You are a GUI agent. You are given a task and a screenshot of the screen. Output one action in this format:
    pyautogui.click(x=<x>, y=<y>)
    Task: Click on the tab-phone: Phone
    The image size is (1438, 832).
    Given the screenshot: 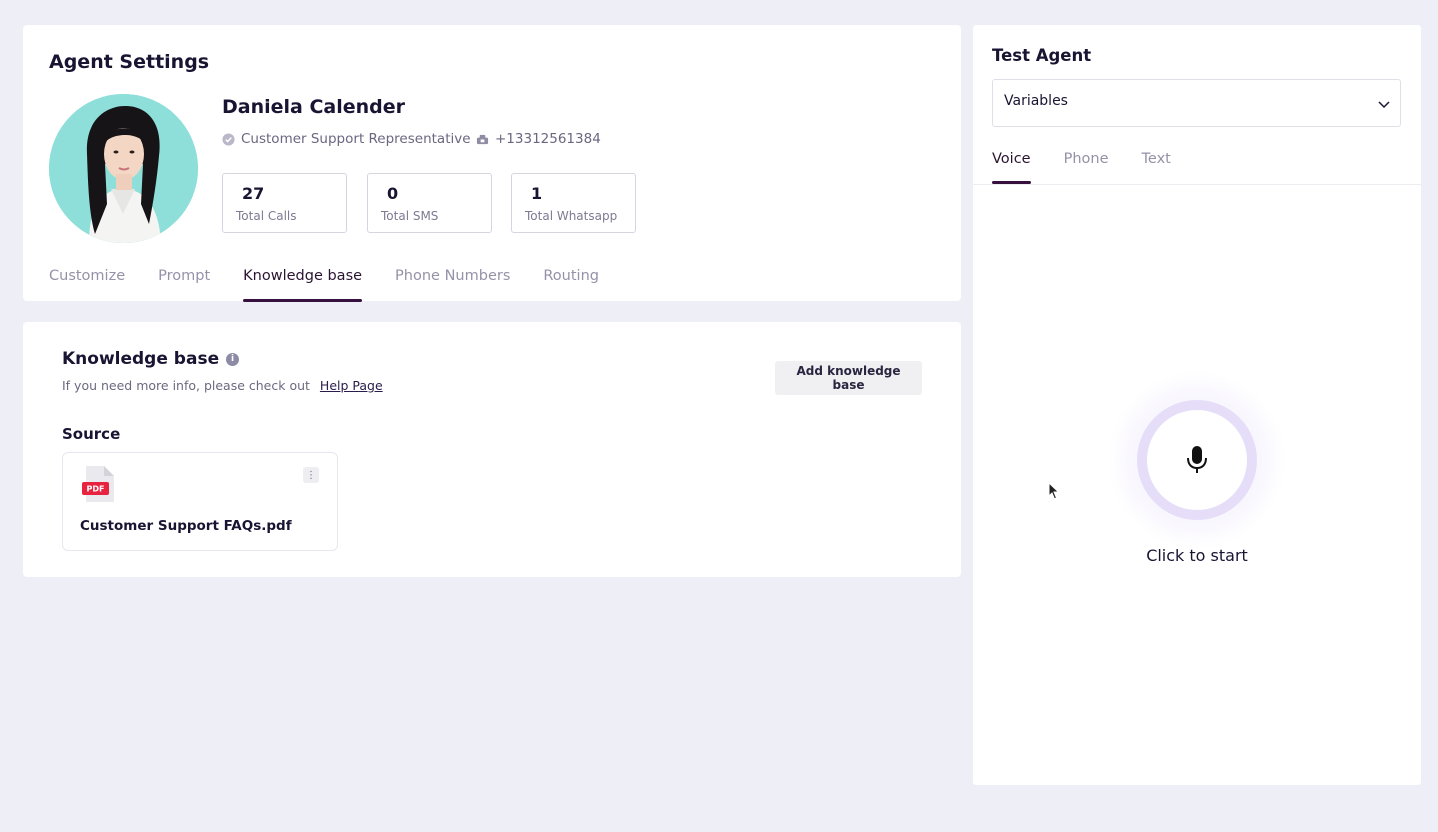 What is the action you would take?
    pyautogui.click(x=1086, y=167)
    